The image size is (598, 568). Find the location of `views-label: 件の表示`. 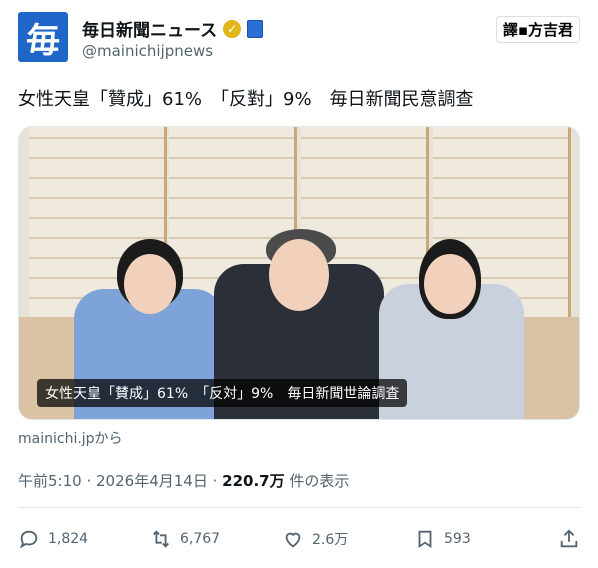

views-label: 件の表示 is located at coordinates (319, 481).